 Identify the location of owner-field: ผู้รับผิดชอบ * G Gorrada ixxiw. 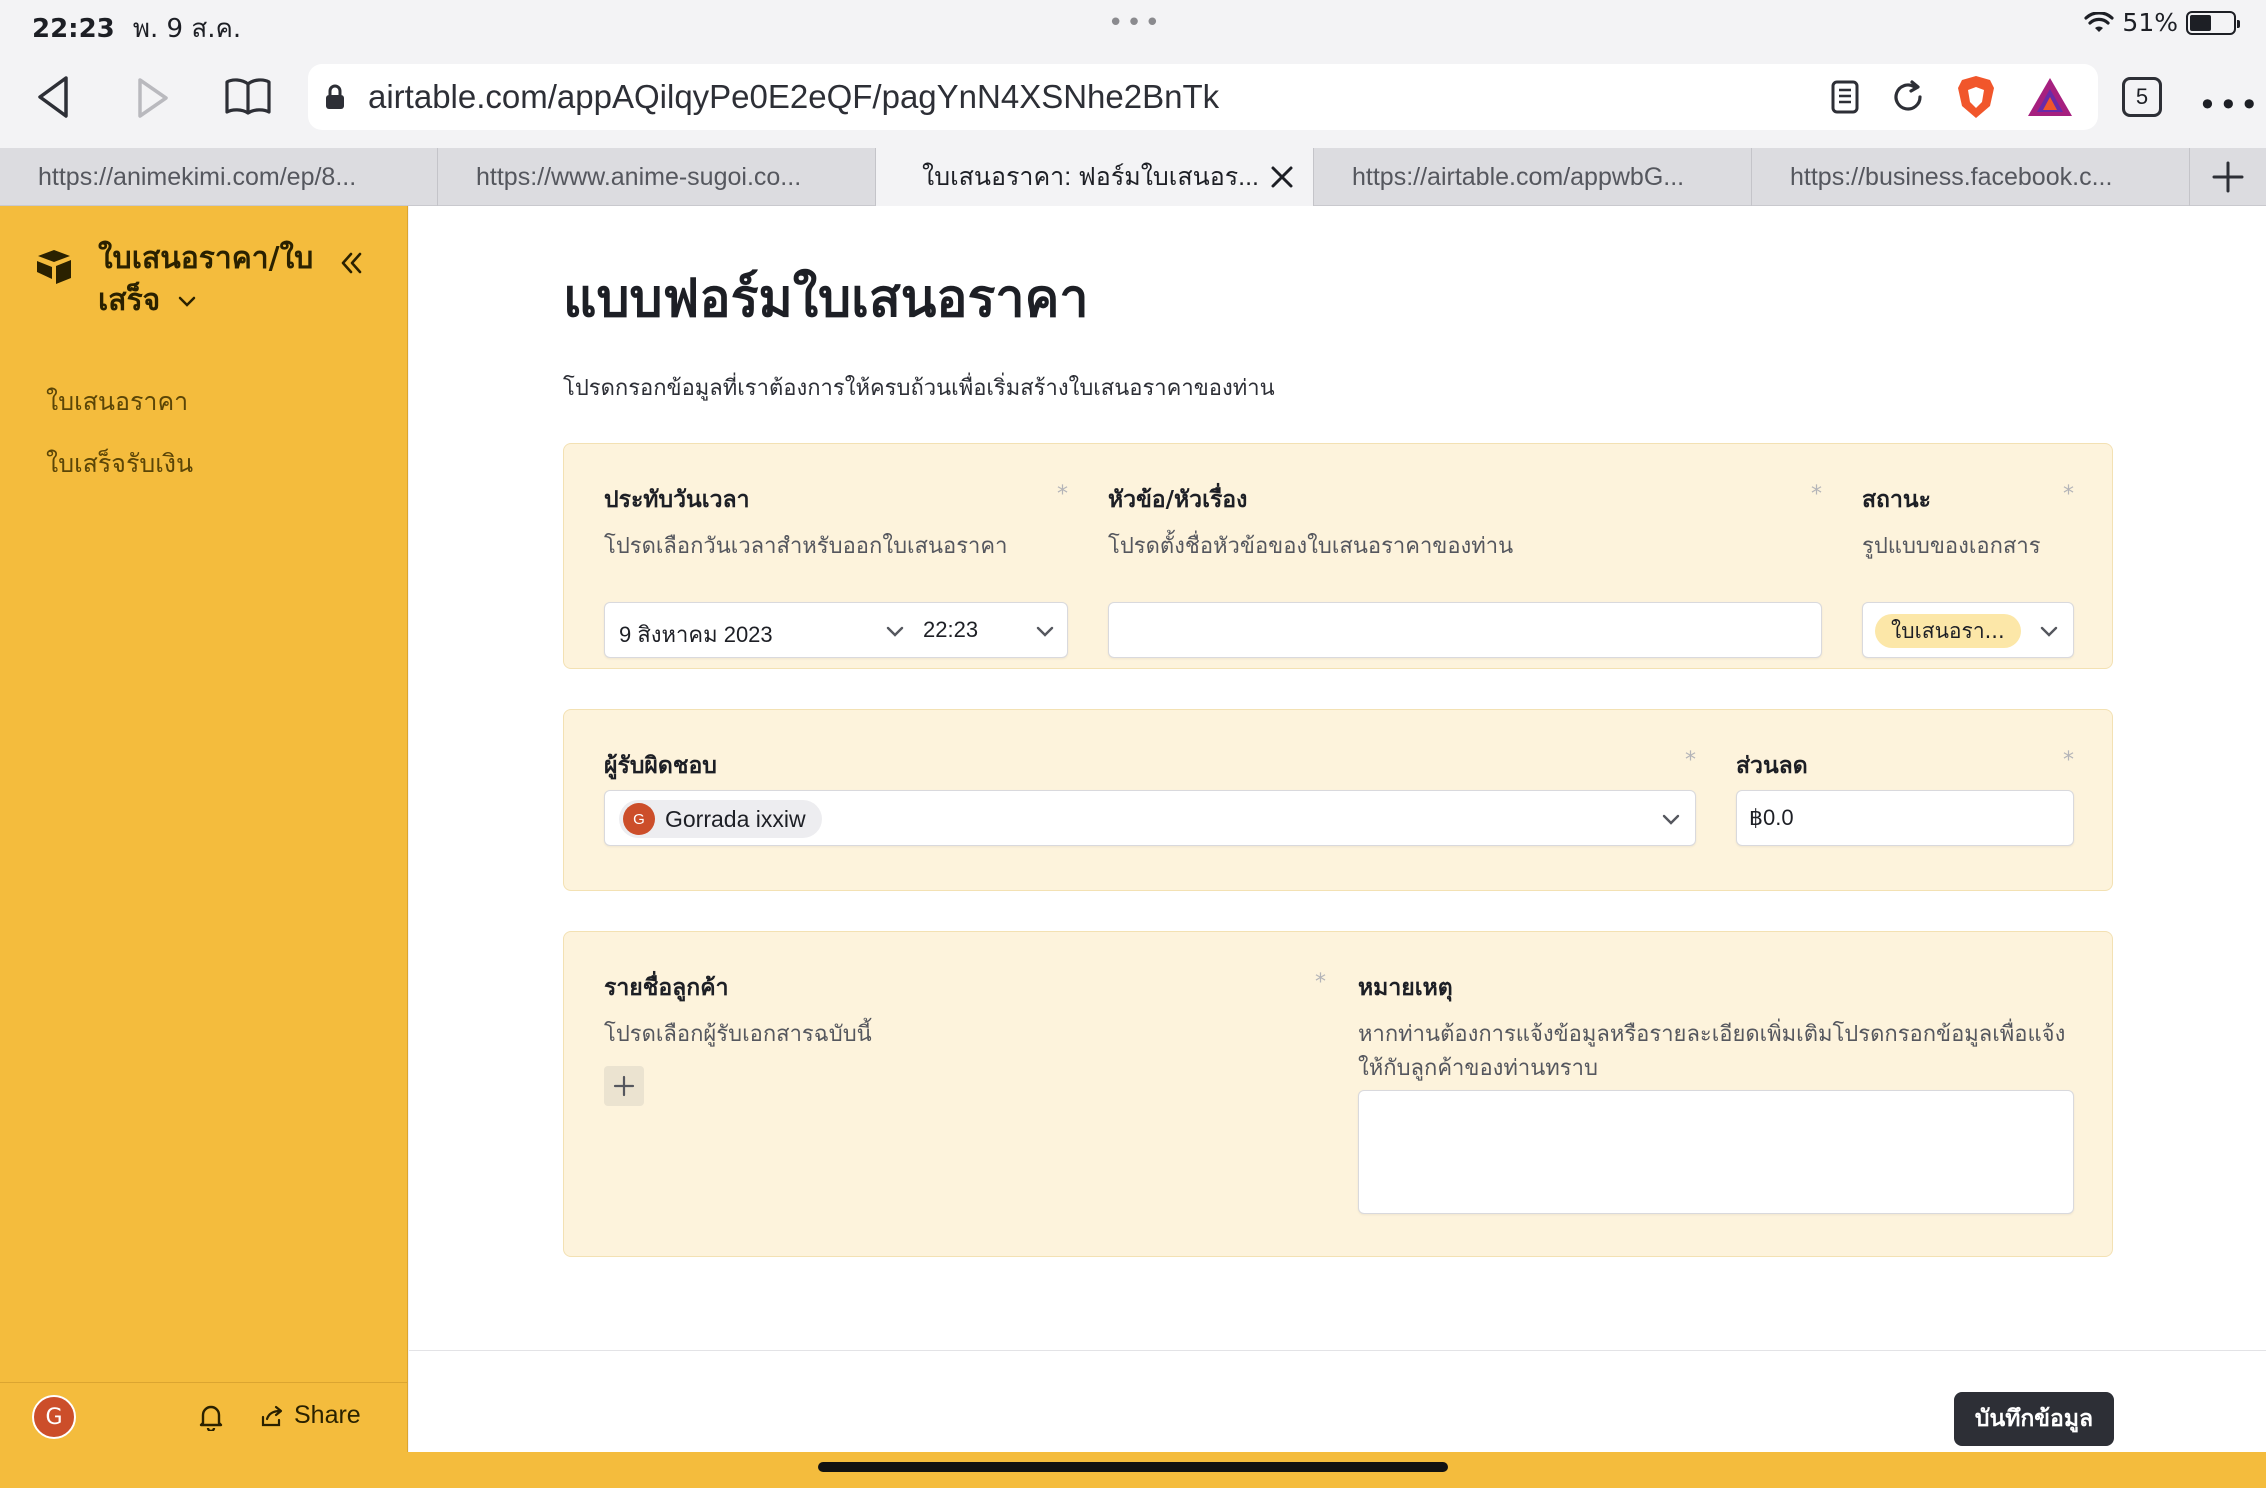
(1150, 797).